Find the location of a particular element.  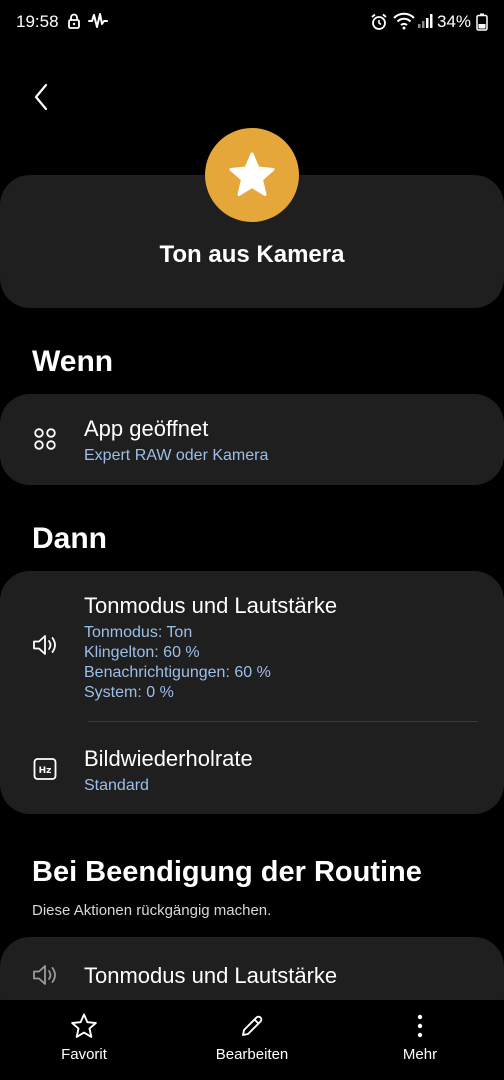

more-button: Mehr is located at coordinates (420, 1037).